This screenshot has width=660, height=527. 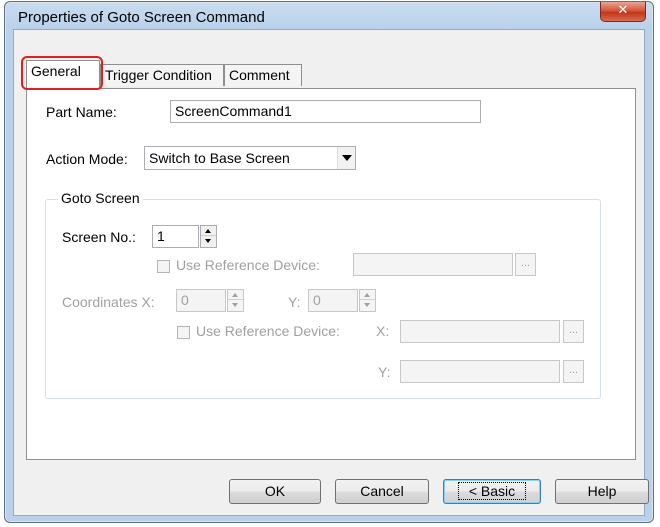 I want to click on ok-button-label: OK, so click(x=275, y=491).